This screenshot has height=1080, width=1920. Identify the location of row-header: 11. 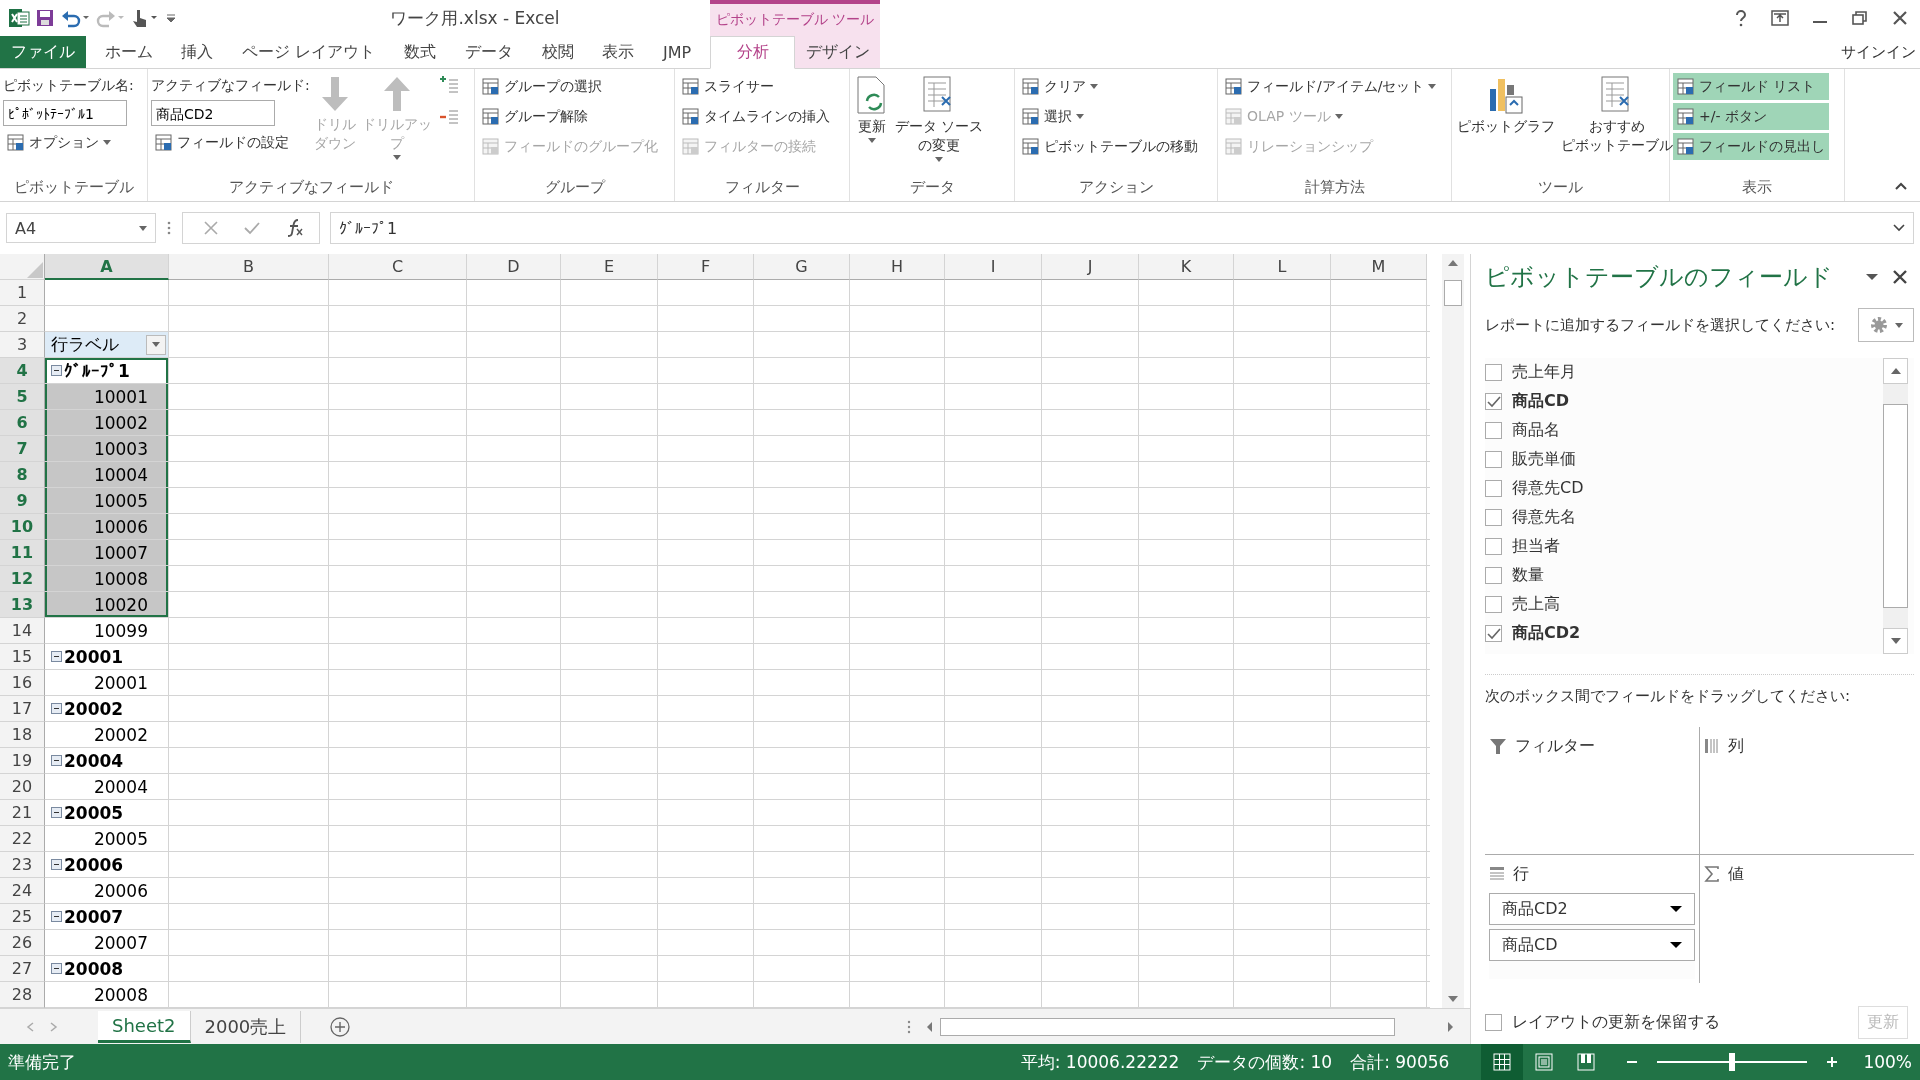
(22, 553).